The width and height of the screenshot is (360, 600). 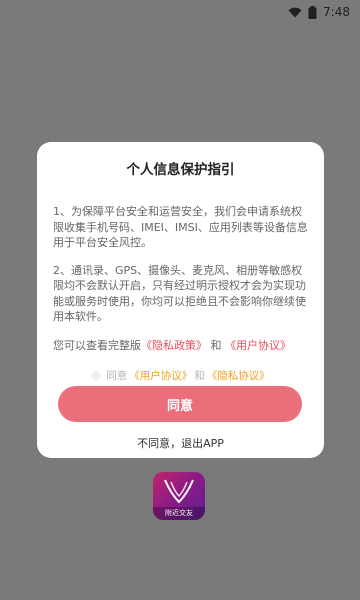 I want to click on policy-links-line: 您可以查看完整版《隐私政策》 和 《用户协议》, so click(x=180, y=345).